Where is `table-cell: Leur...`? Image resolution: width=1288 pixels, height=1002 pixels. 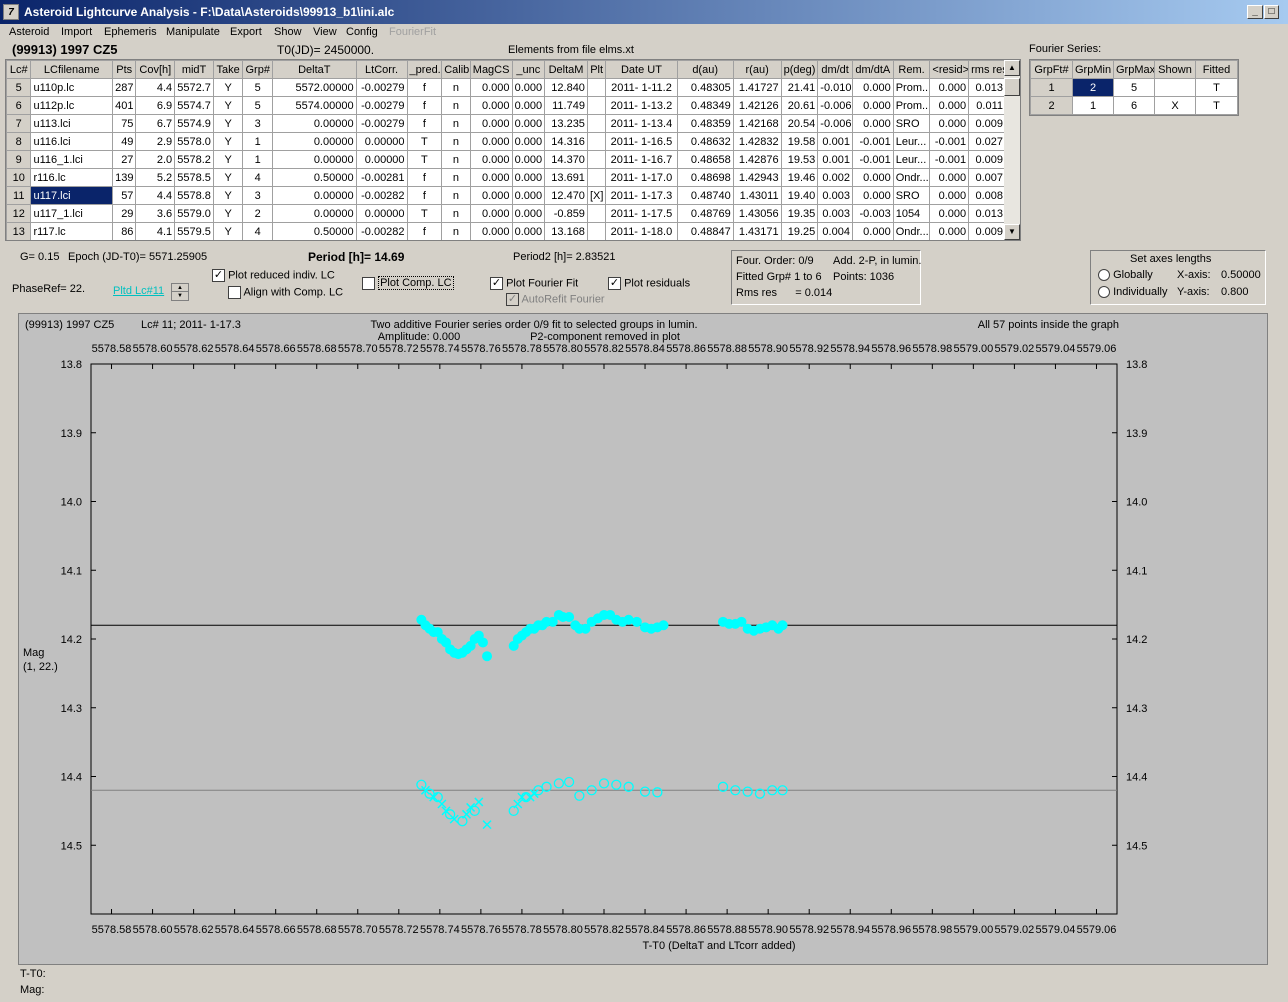 table-cell: Leur... is located at coordinates (911, 159).